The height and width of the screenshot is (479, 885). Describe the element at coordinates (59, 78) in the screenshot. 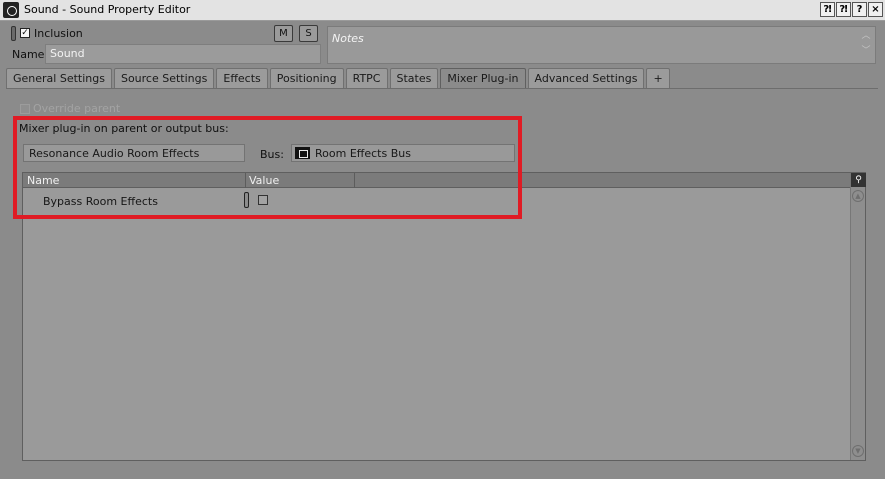

I see `tab-general-settings: General Settings` at that location.